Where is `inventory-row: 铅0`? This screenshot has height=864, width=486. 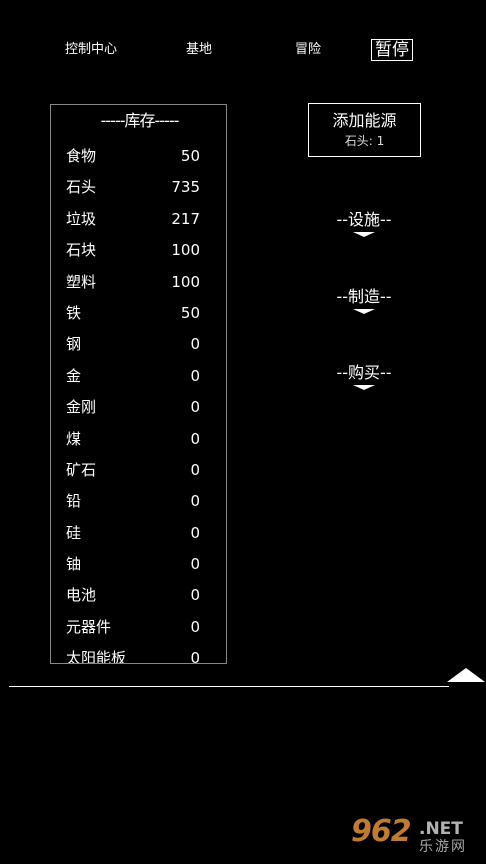
inventory-row: 铅0 is located at coordinates (138, 501).